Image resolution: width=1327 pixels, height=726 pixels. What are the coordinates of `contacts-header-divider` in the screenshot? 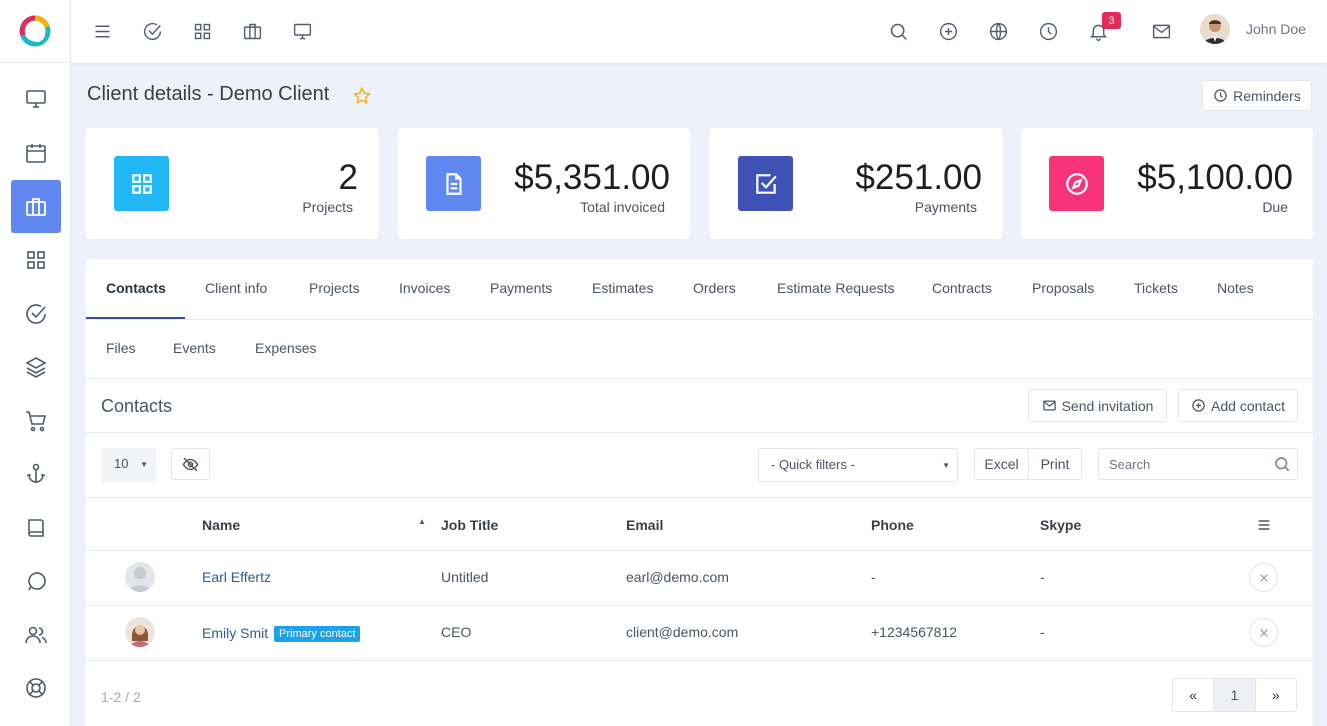 It's located at (699, 432).